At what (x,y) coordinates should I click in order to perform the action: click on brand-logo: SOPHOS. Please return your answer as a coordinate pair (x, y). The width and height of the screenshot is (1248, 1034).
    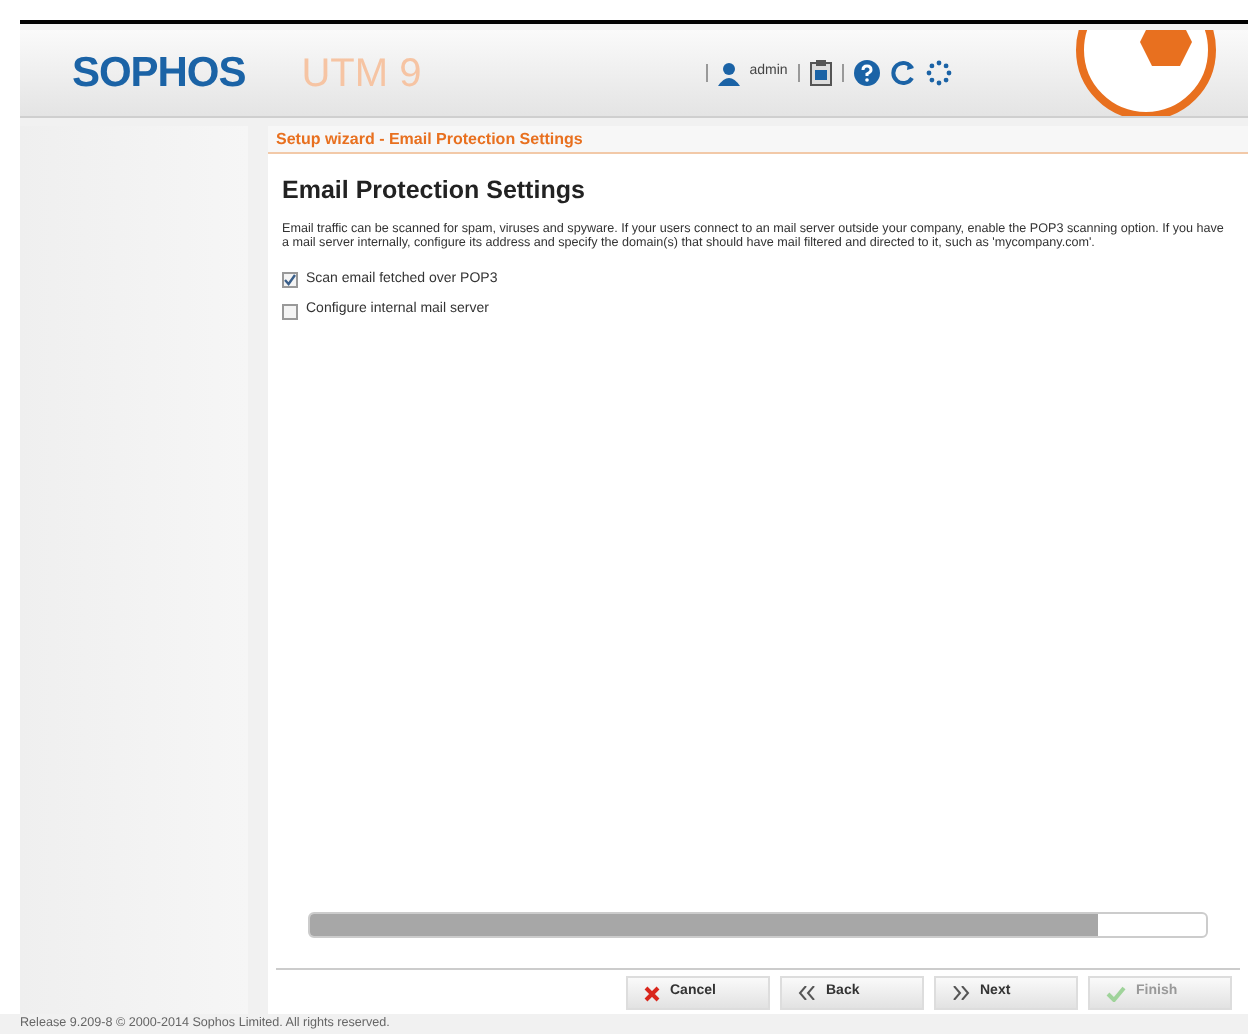
    Looking at the image, I should click on (159, 73).